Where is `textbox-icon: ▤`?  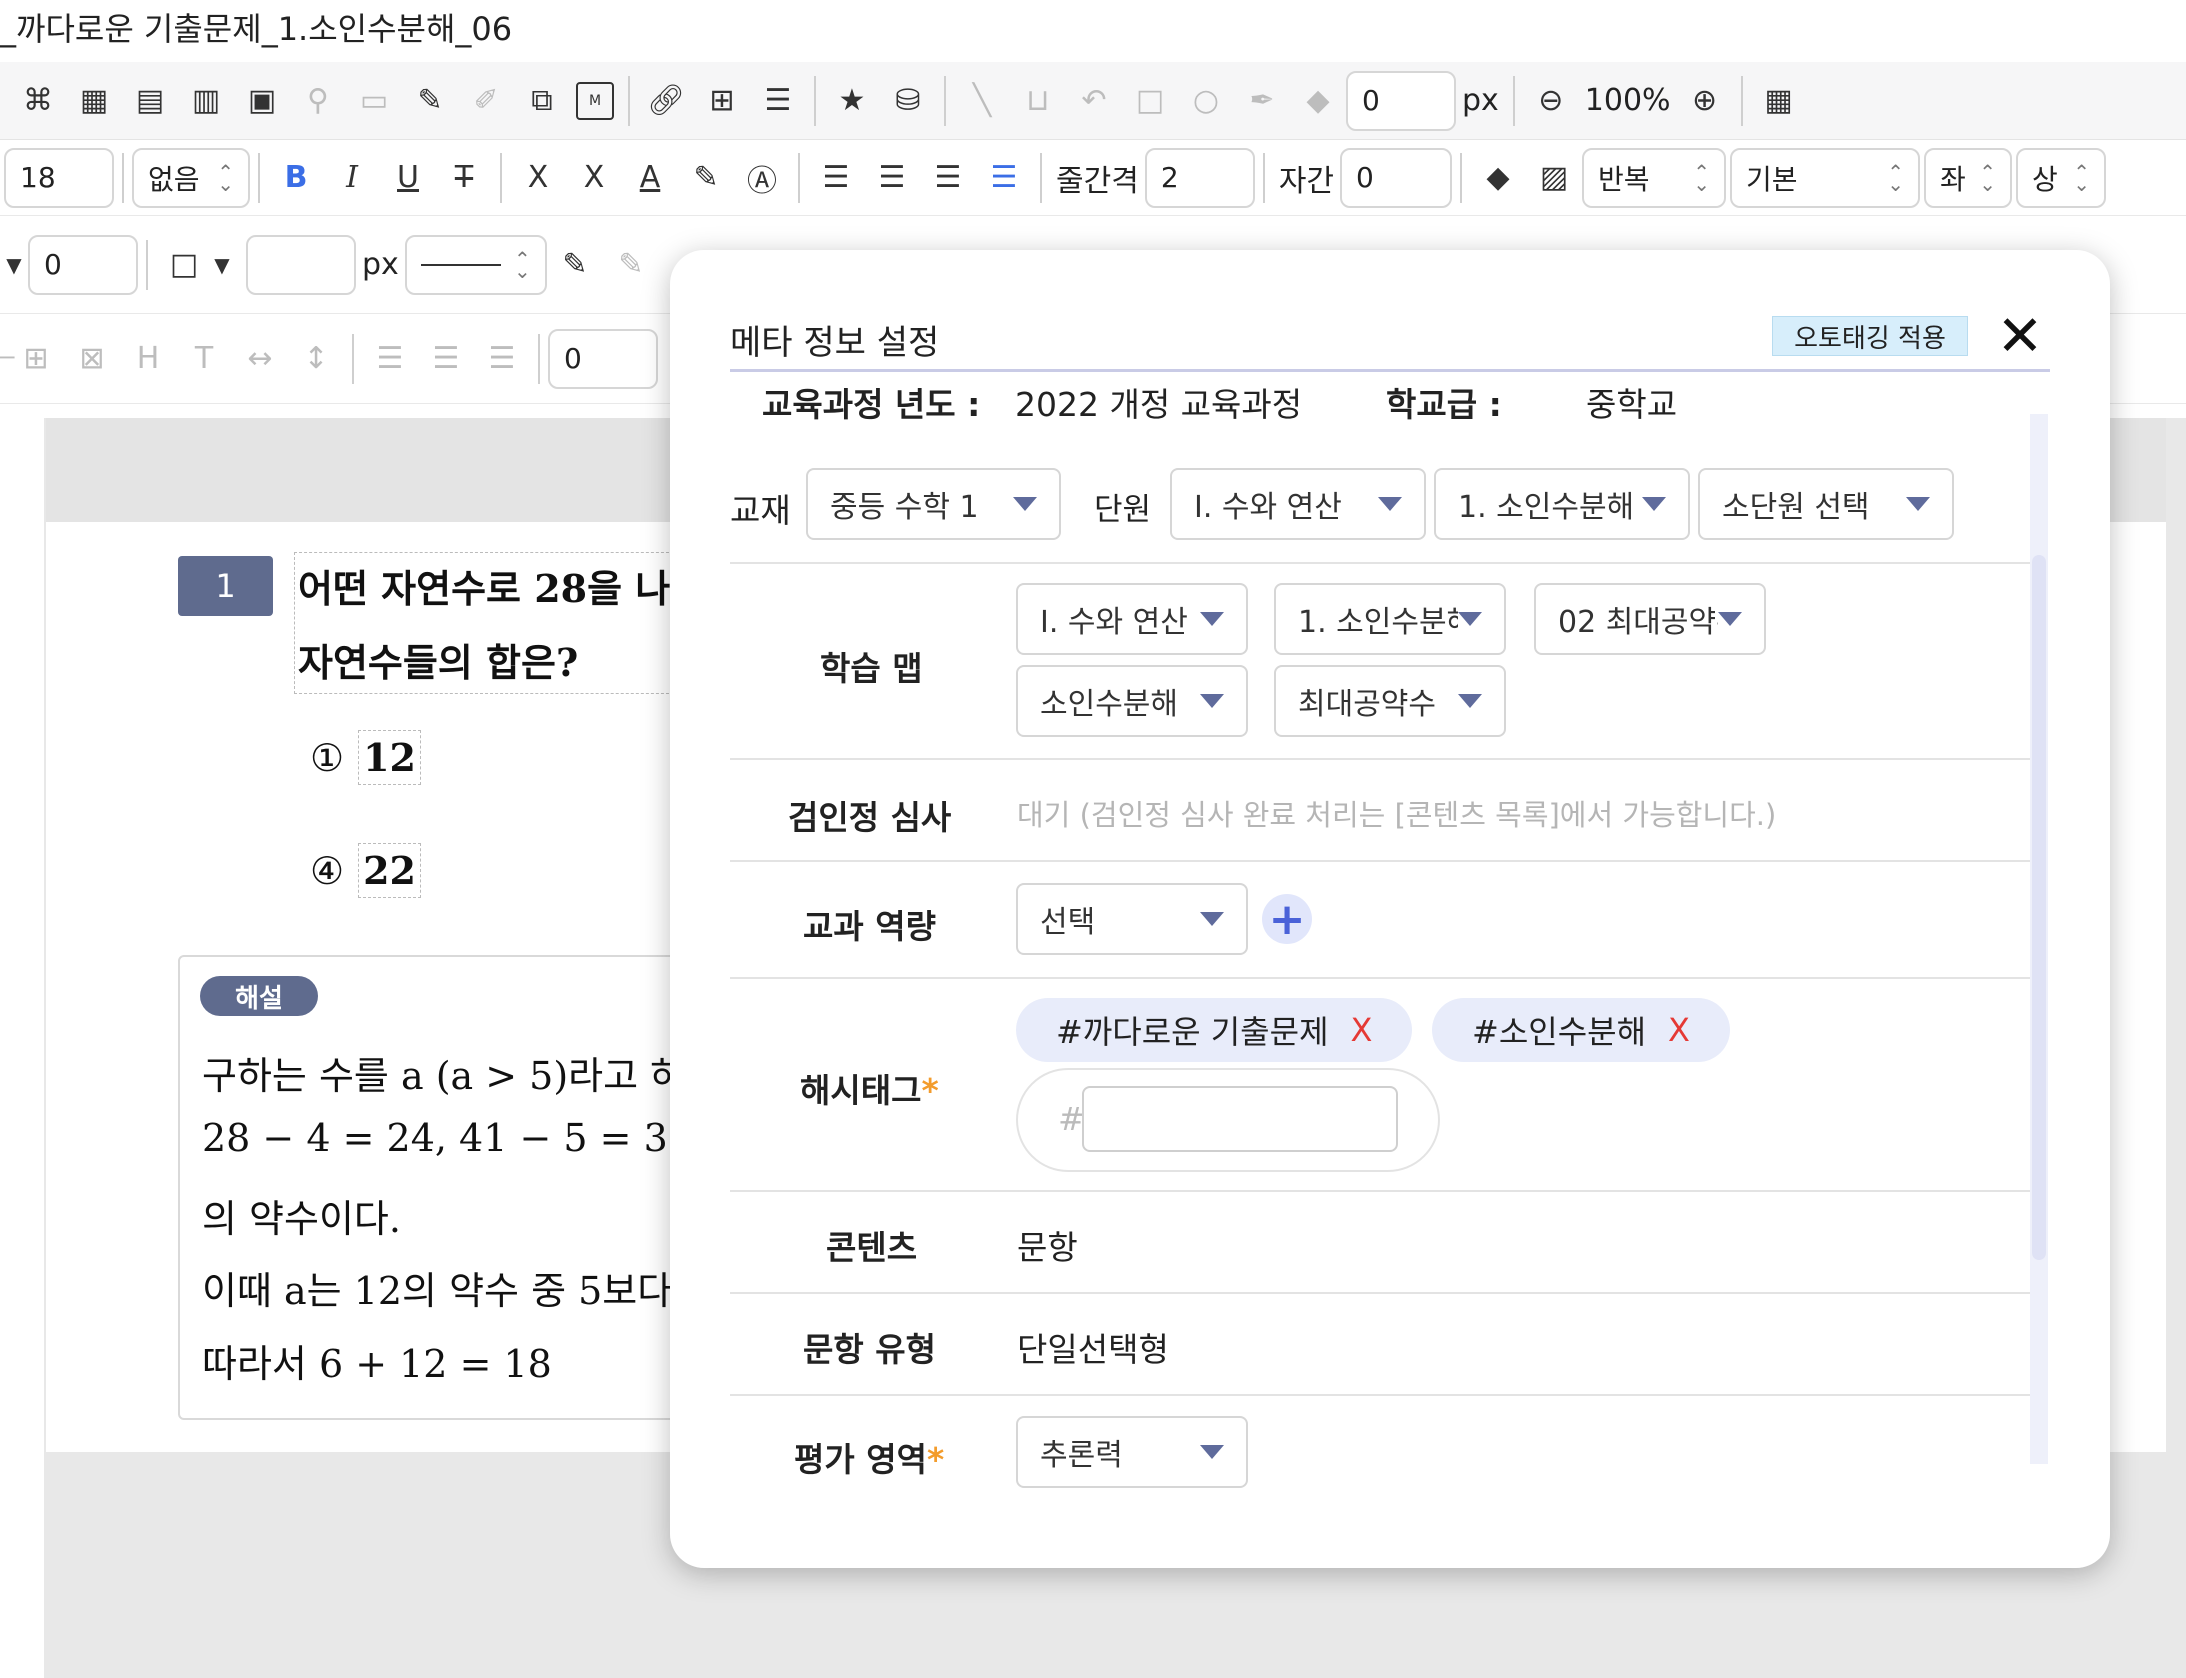
textbox-icon: ▤ is located at coordinates (150, 101).